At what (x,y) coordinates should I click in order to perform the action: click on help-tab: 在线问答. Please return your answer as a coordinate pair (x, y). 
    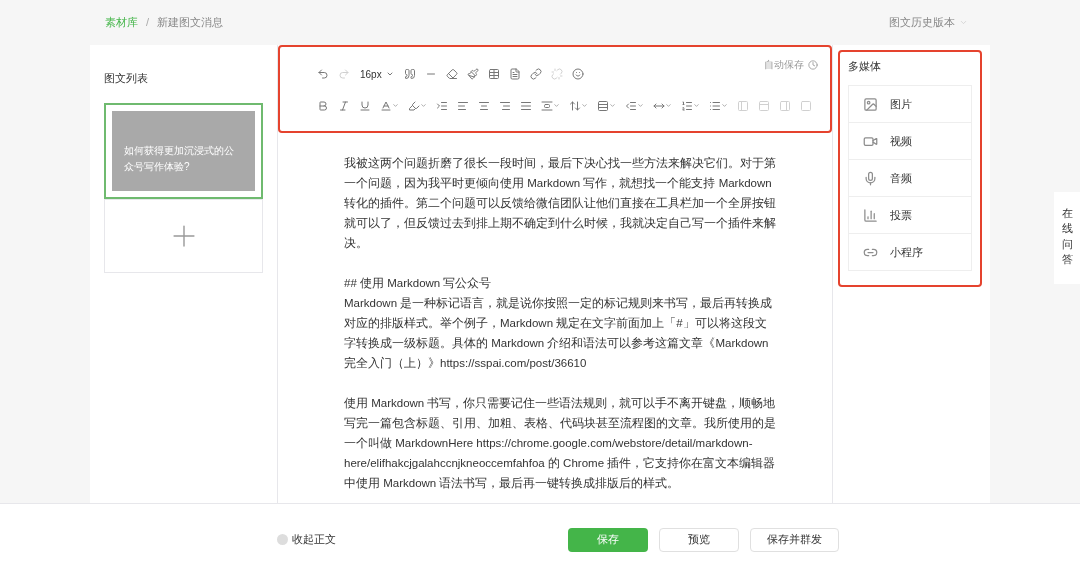
    Looking at the image, I should click on (1067, 238).